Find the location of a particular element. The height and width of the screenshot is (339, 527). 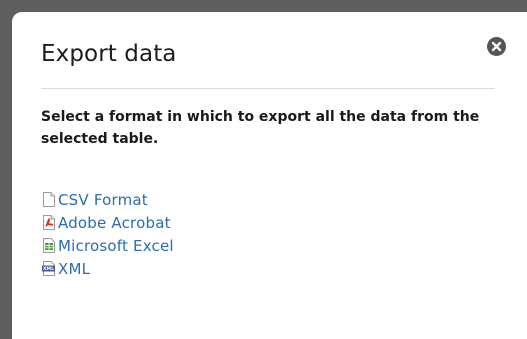

close-icon is located at coordinates (496, 46).